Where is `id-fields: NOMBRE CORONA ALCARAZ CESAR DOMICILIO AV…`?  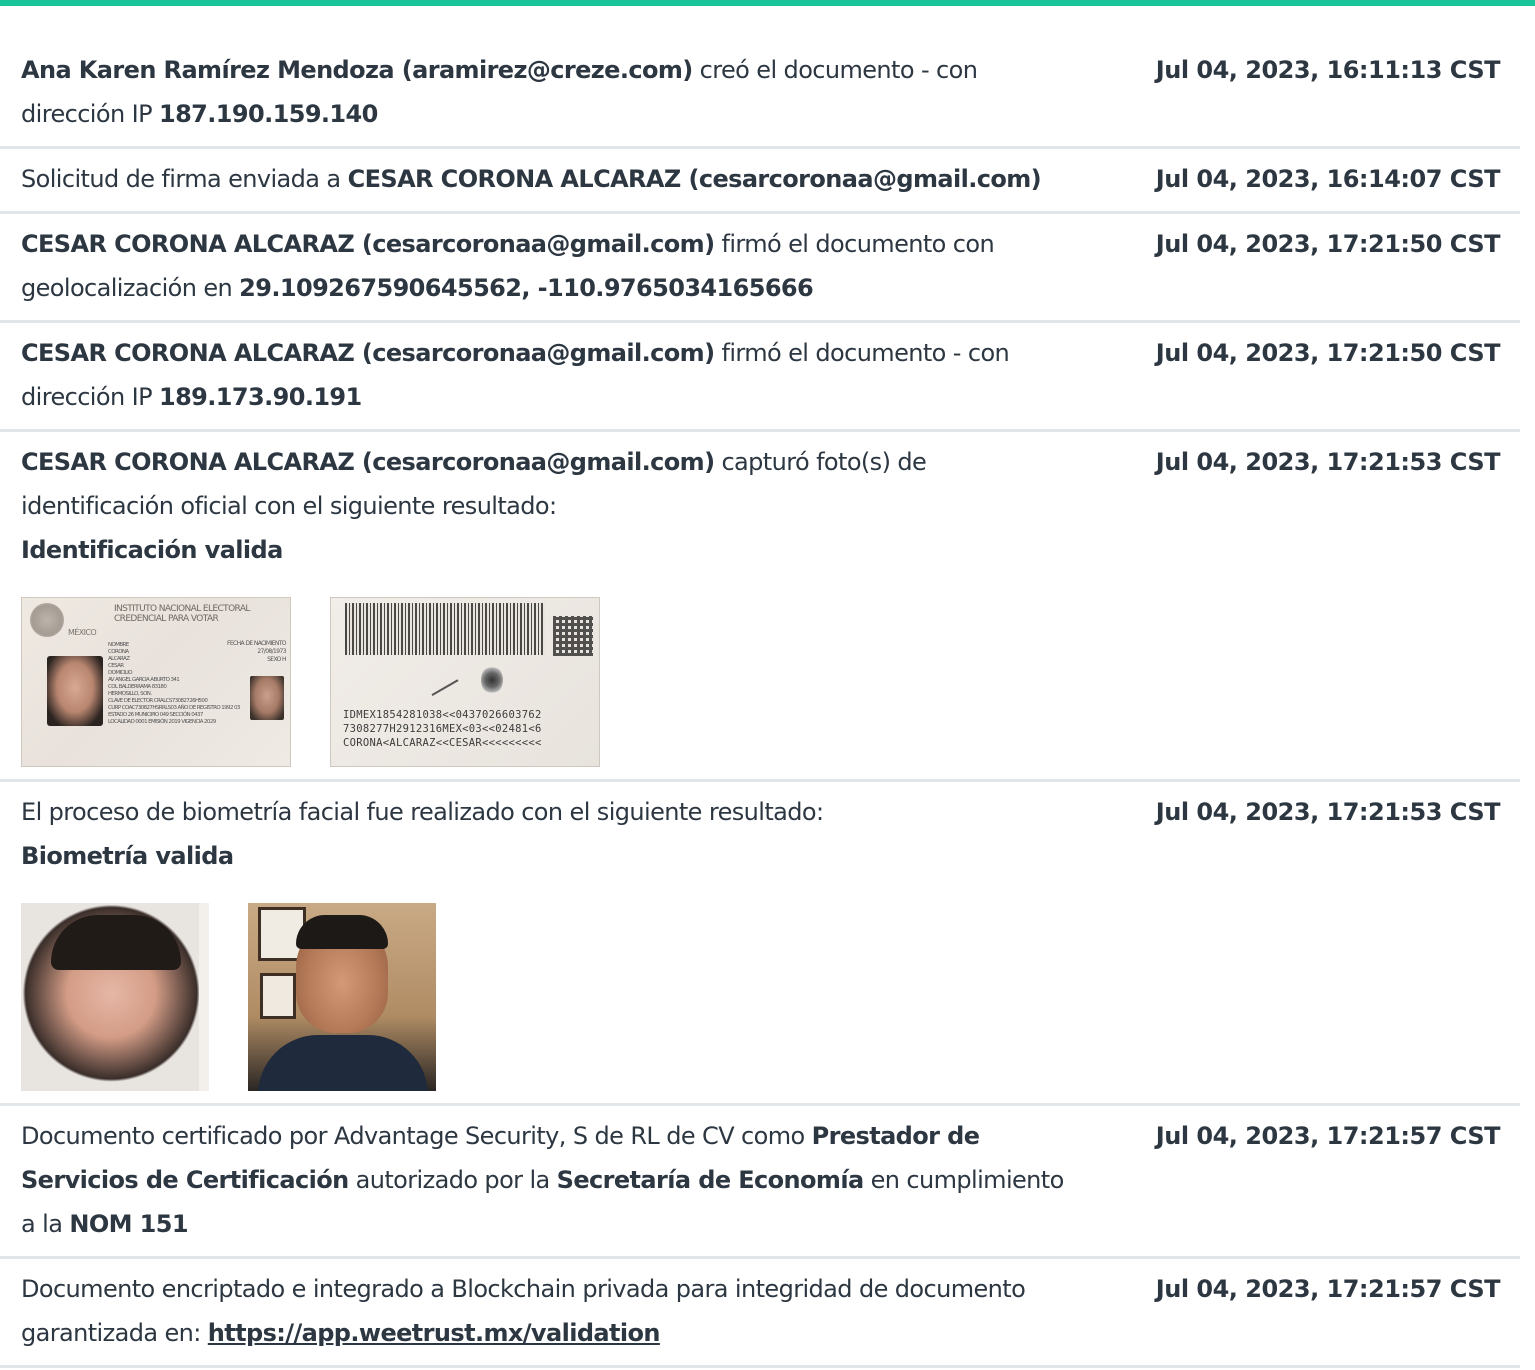
id-fields: NOMBRE CORONA ALCARAZ CESAR DOMICILIO AV… is located at coordinates (175, 684).